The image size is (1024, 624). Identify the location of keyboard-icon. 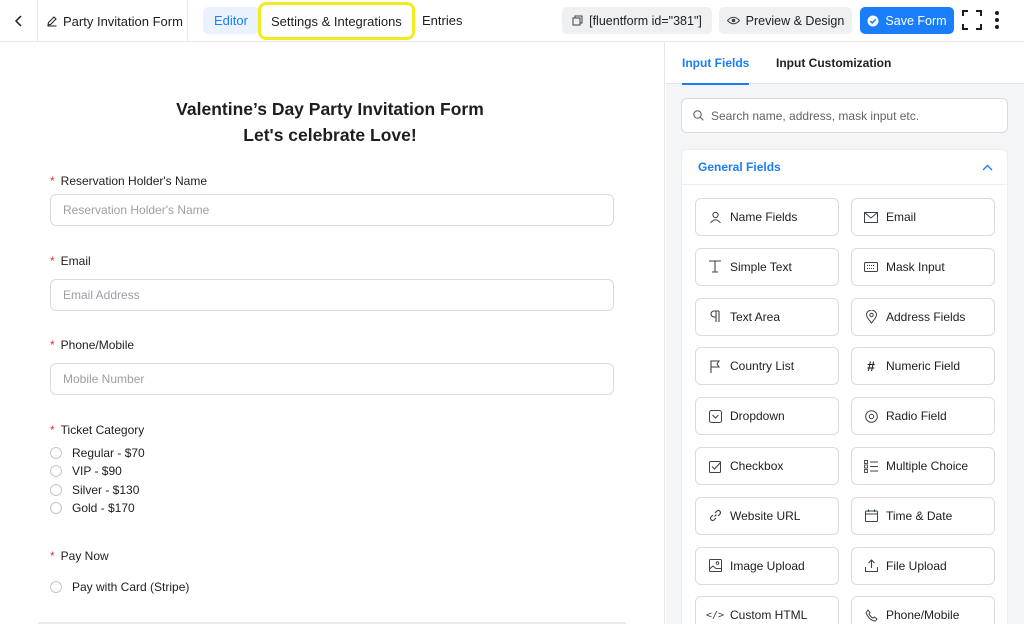
(871, 267).